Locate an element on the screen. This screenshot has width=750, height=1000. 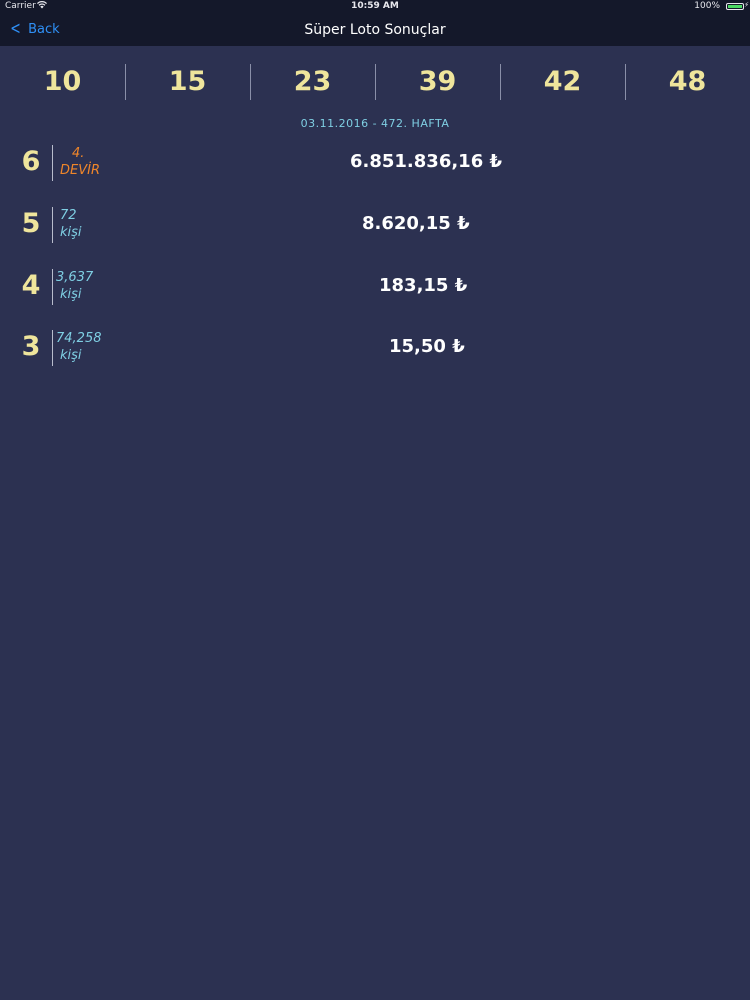
navigation-bar: < Back Süper Loto Sonuçlar is located at coordinates (375, 30).